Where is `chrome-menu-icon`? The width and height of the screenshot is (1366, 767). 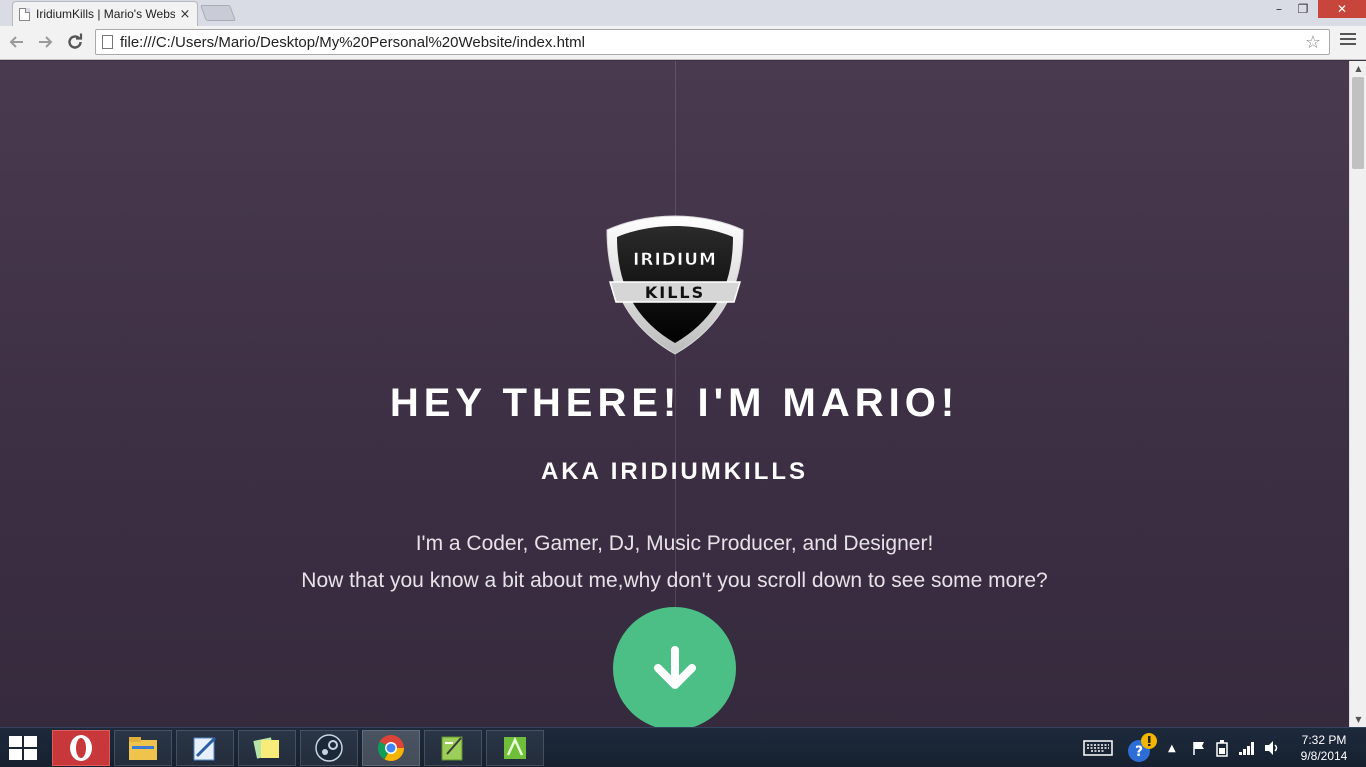 chrome-menu-icon is located at coordinates (1348, 41).